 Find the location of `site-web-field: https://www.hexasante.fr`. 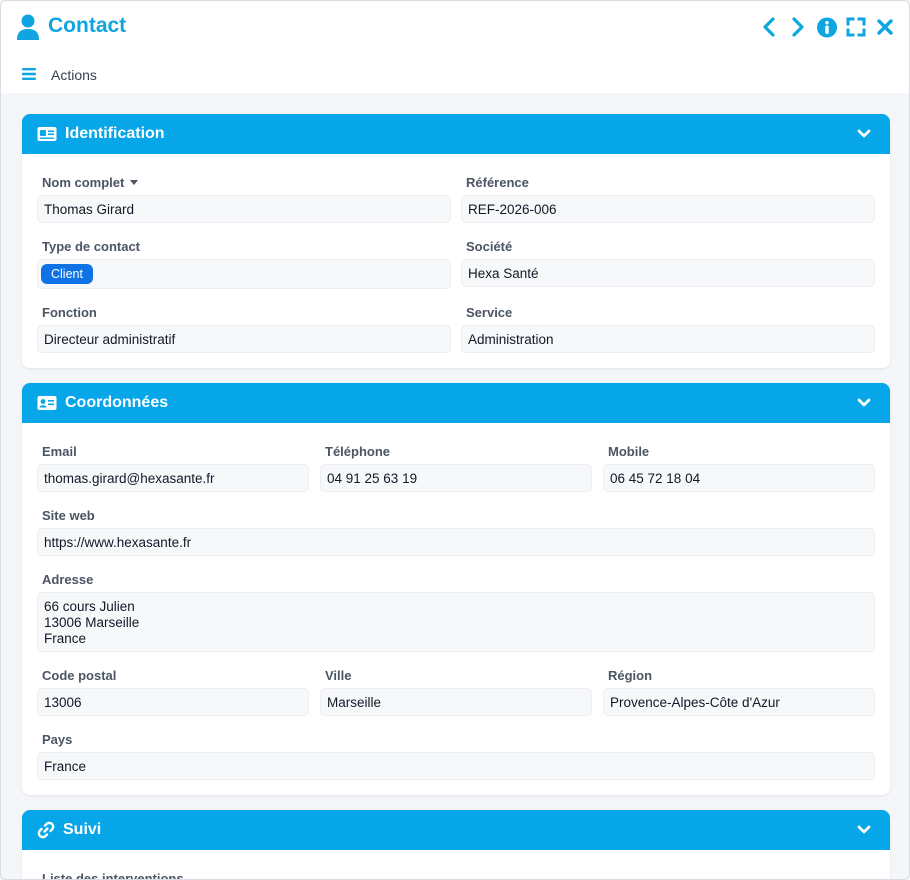

site-web-field: https://www.hexasante.fr is located at coordinates (456, 542).